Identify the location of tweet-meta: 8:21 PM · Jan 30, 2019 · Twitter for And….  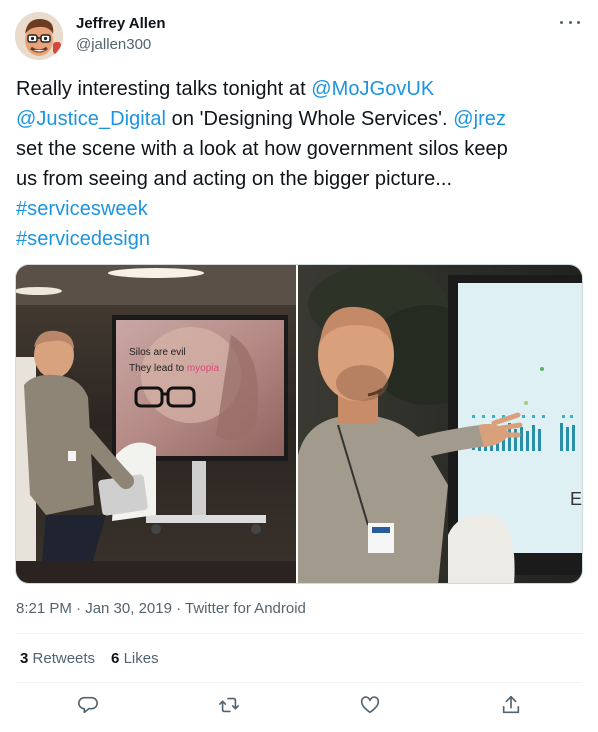
(161, 608).